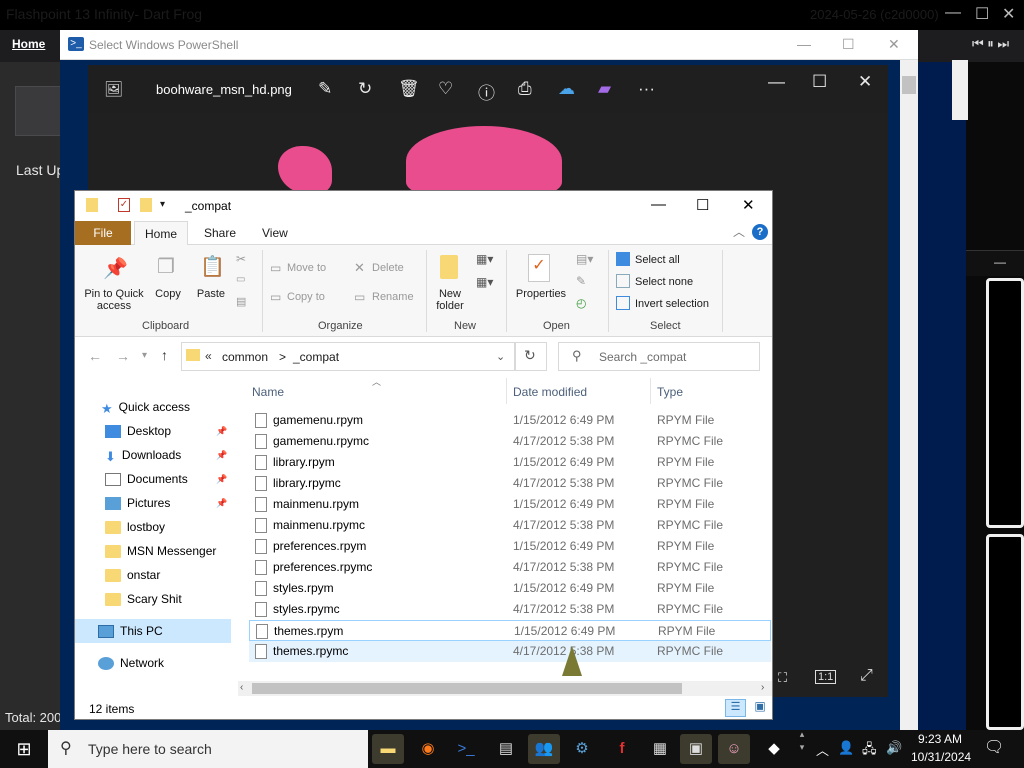 Image resolution: width=1024 pixels, height=768 pixels. Describe the element at coordinates (137, 503) in the screenshot. I see `nav-pictures: Pictures` at that location.